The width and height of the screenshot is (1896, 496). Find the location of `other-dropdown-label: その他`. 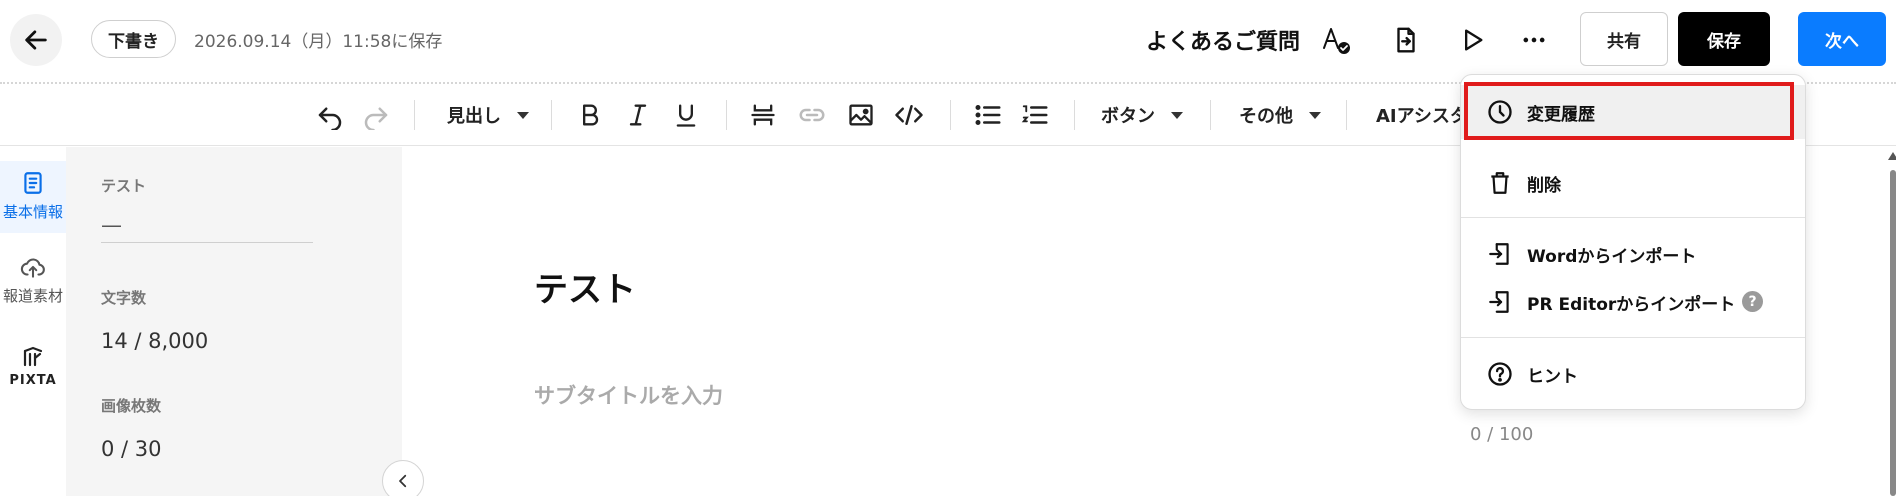

other-dropdown-label: その他 is located at coordinates (1266, 116).